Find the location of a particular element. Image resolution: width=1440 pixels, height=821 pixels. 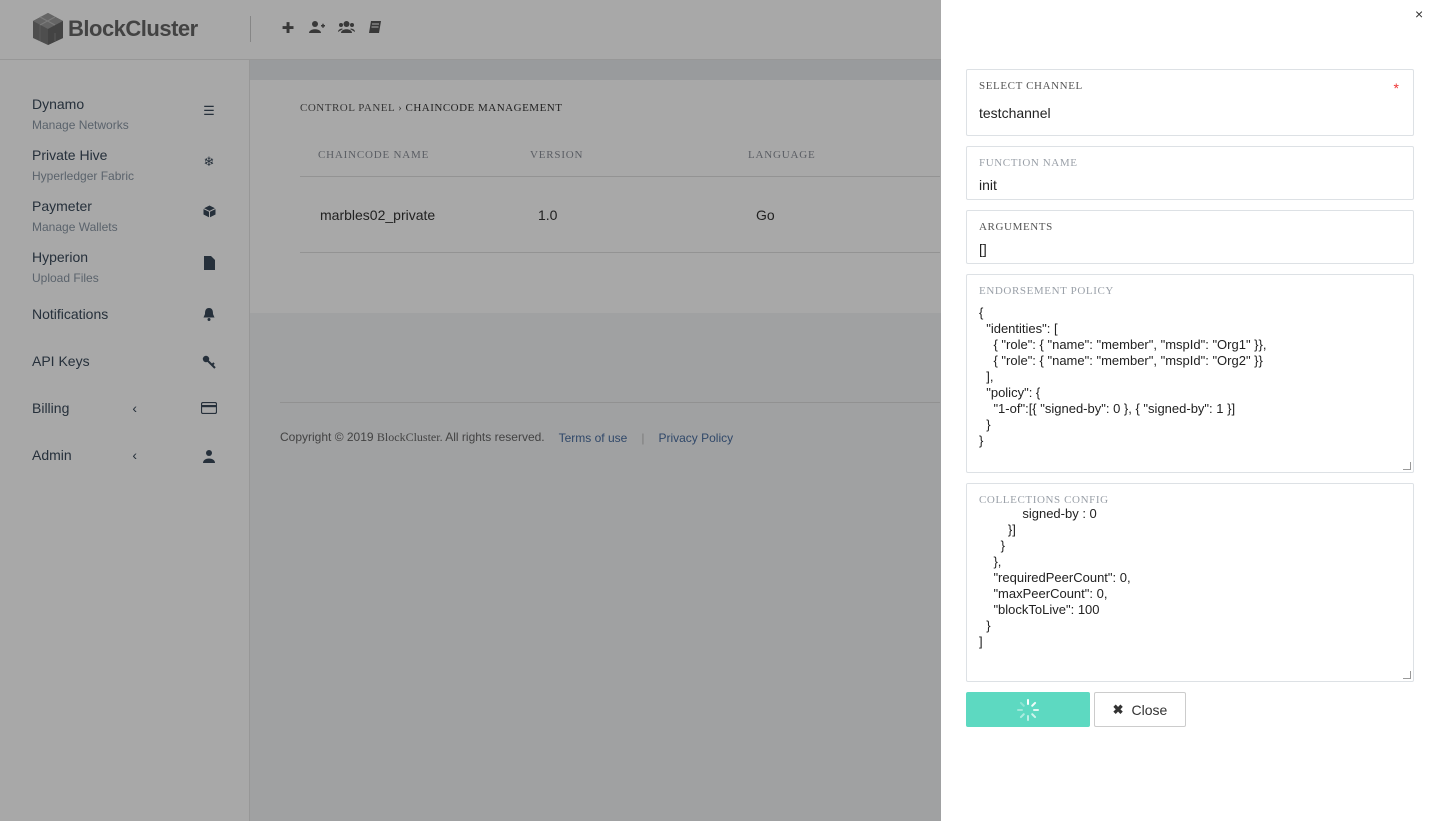

endorsement-policy-label: ENDORSEMENT POLICY is located at coordinates (1046, 291).